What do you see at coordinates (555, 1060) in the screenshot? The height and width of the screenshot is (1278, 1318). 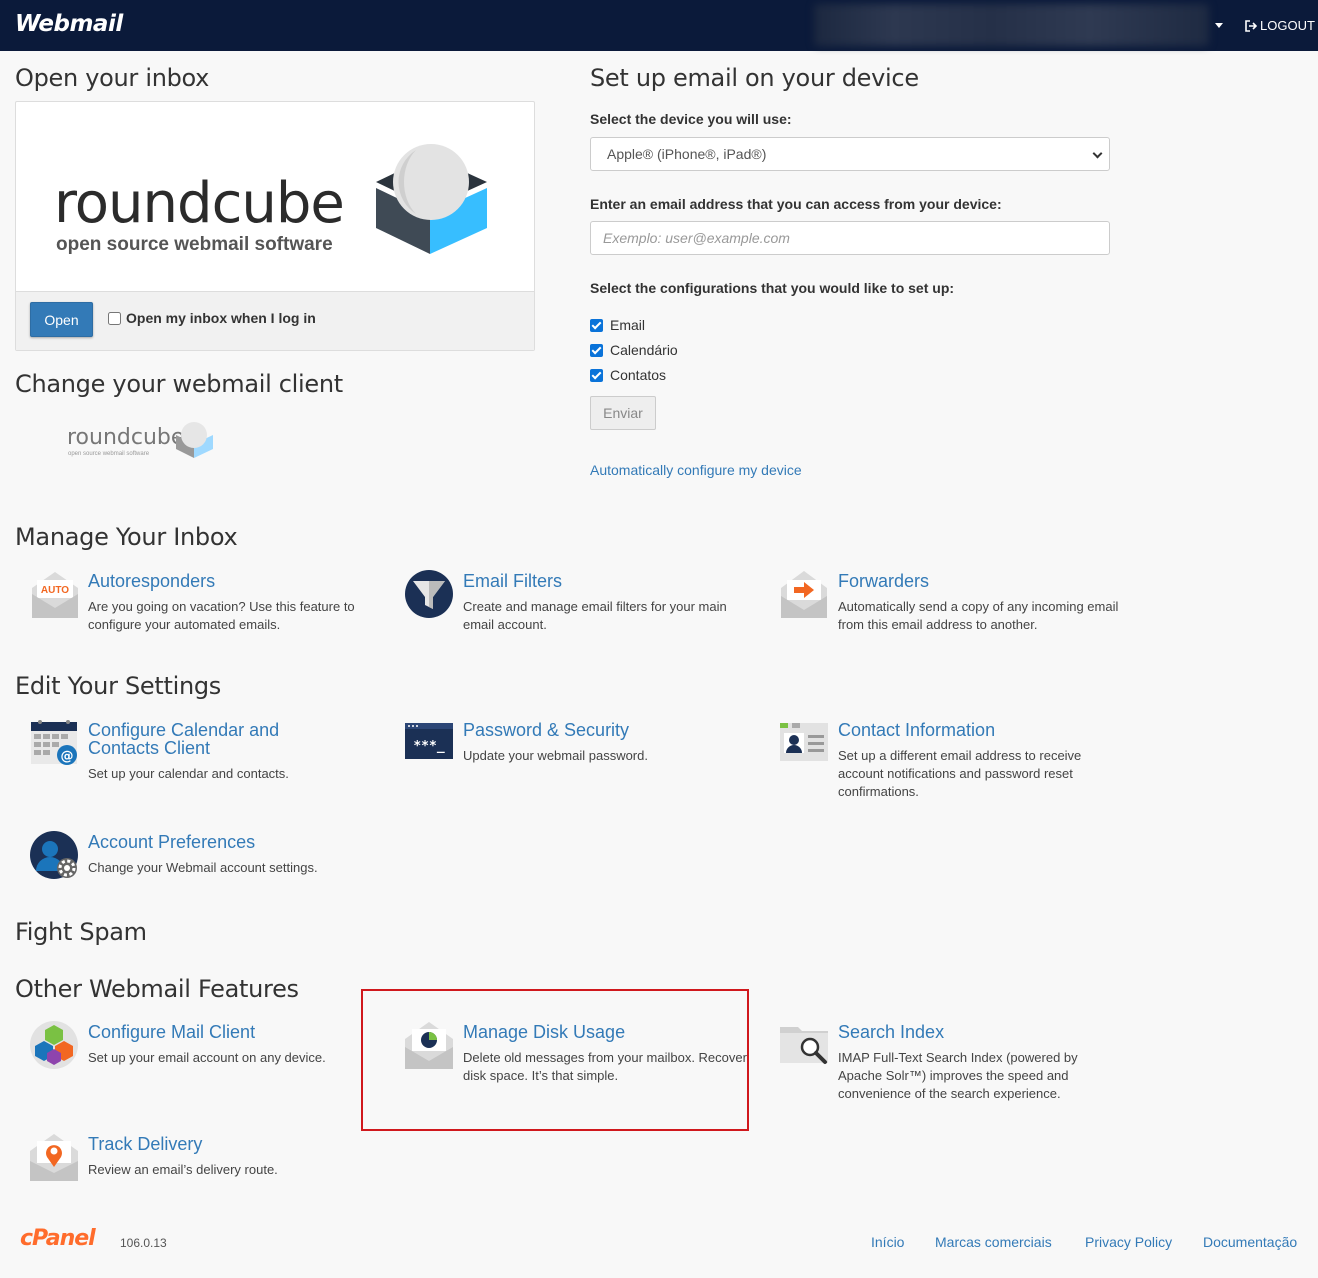 I see `highlight-box` at bounding box center [555, 1060].